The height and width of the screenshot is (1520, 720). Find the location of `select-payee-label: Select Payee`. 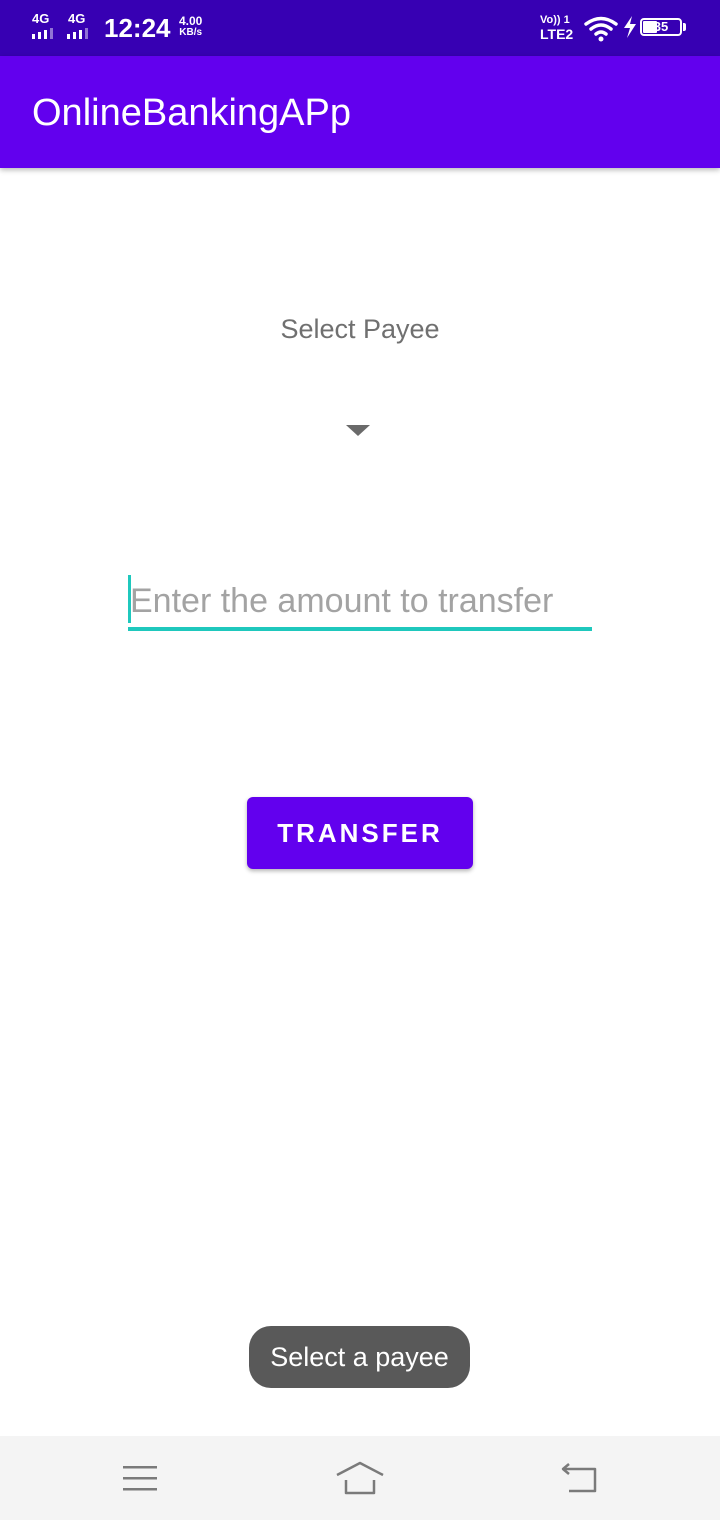

select-payee-label: Select Payee is located at coordinates (360, 329).